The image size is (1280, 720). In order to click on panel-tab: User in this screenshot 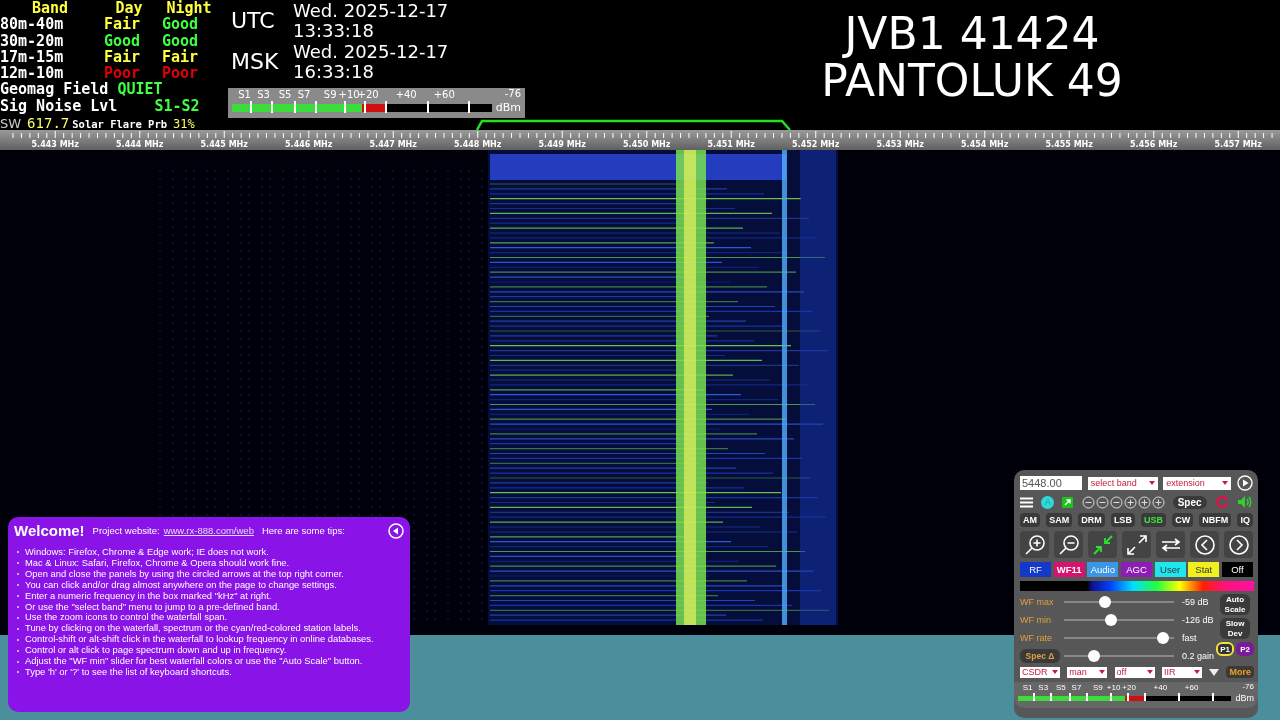, I will do `click(1170, 569)`.